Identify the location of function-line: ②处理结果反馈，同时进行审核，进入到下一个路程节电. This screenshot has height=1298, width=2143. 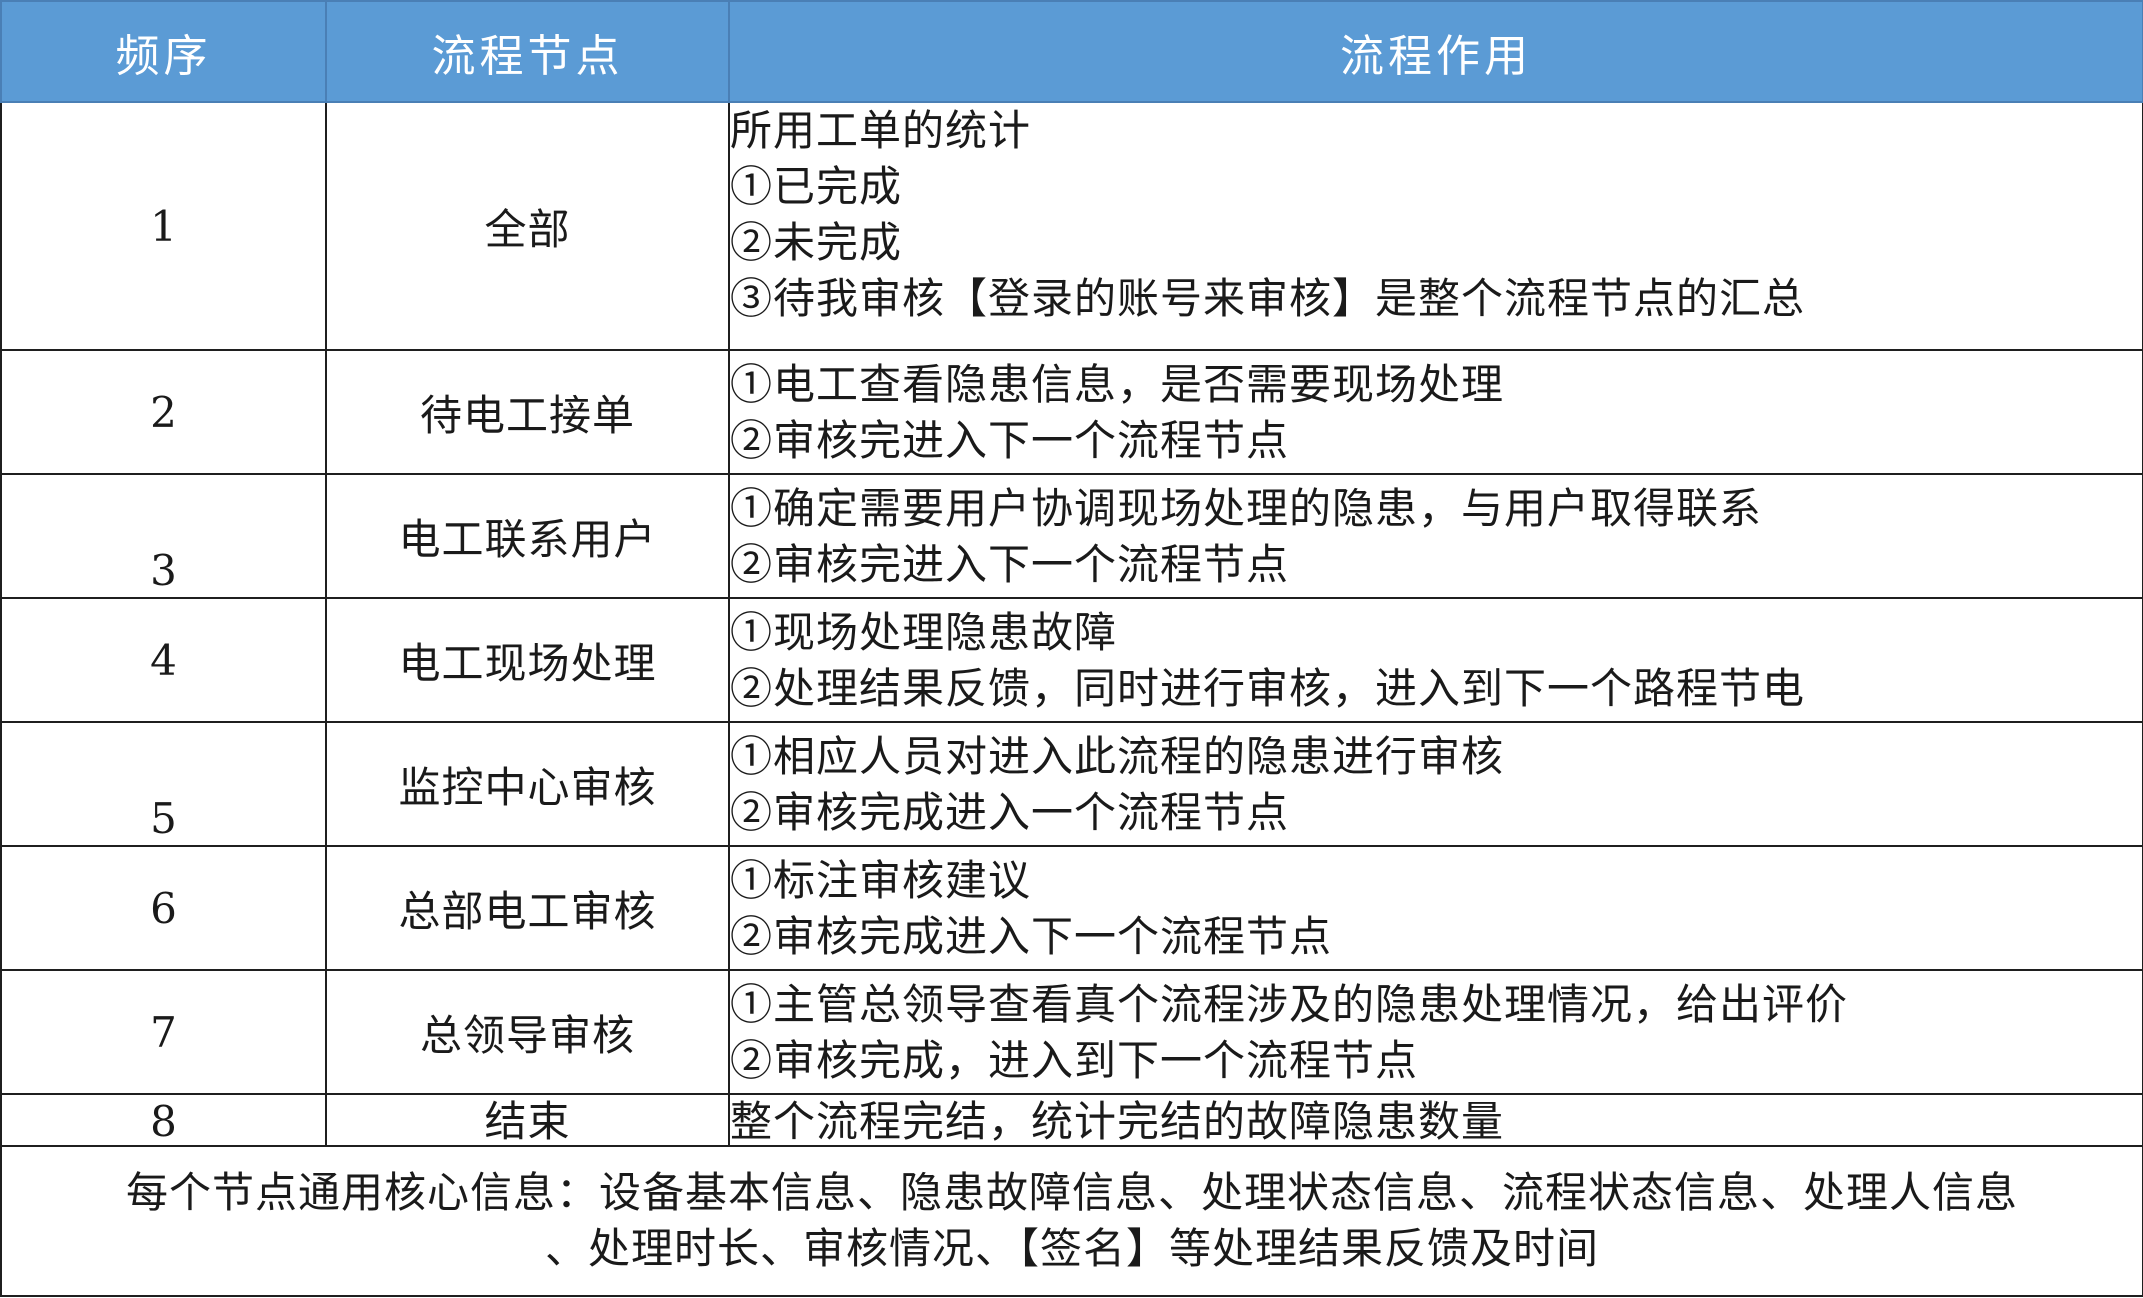
(1268, 688).